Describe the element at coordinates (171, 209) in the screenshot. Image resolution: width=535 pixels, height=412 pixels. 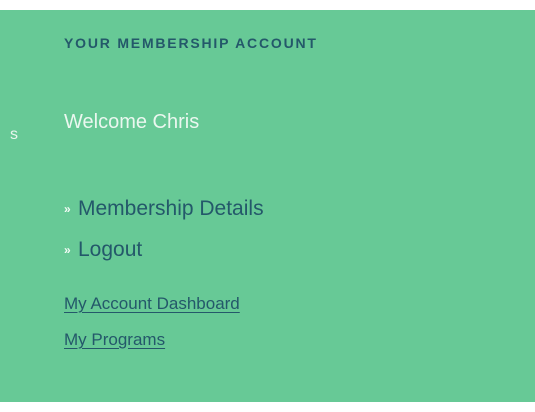
I see `membership-details-link: Membership Details` at that location.